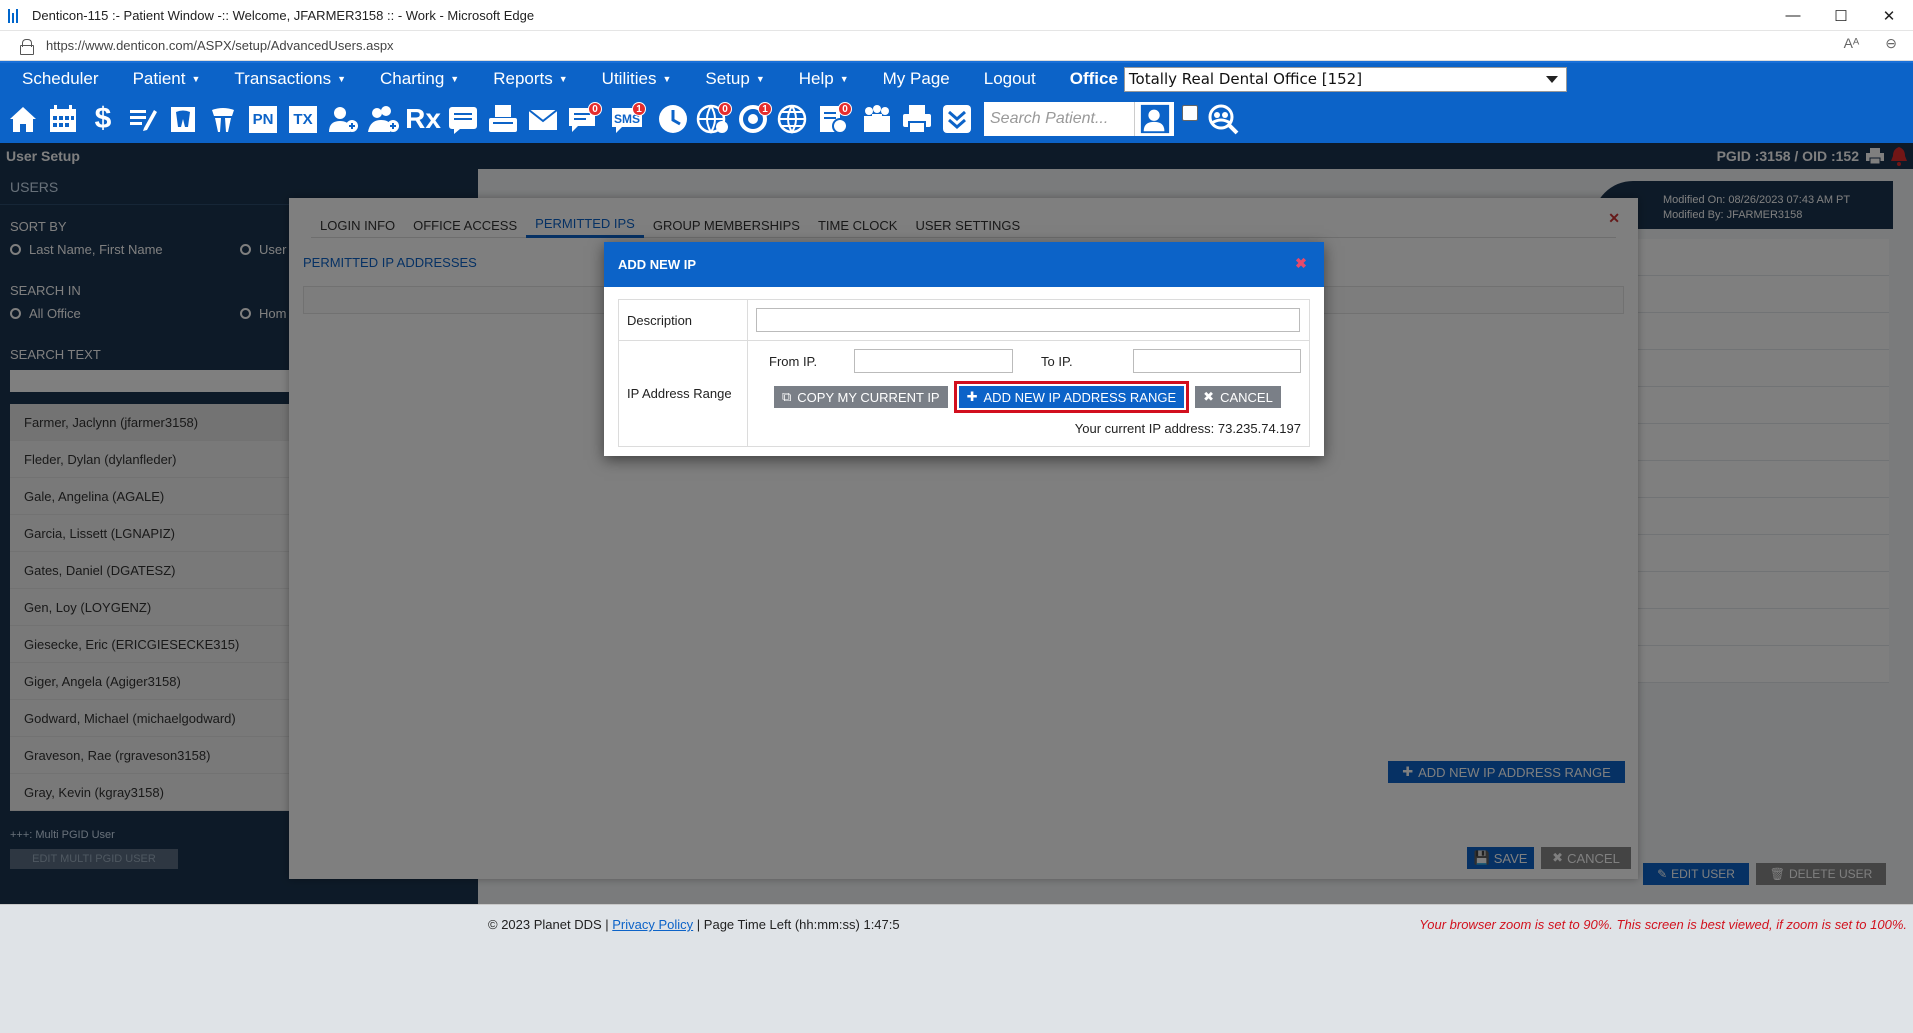 This screenshot has height=1033, width=1913. What do you see at coordinates (765, 109) in the screenshot?
I see `sync-badge: 1` at bounding box center [765, 109].